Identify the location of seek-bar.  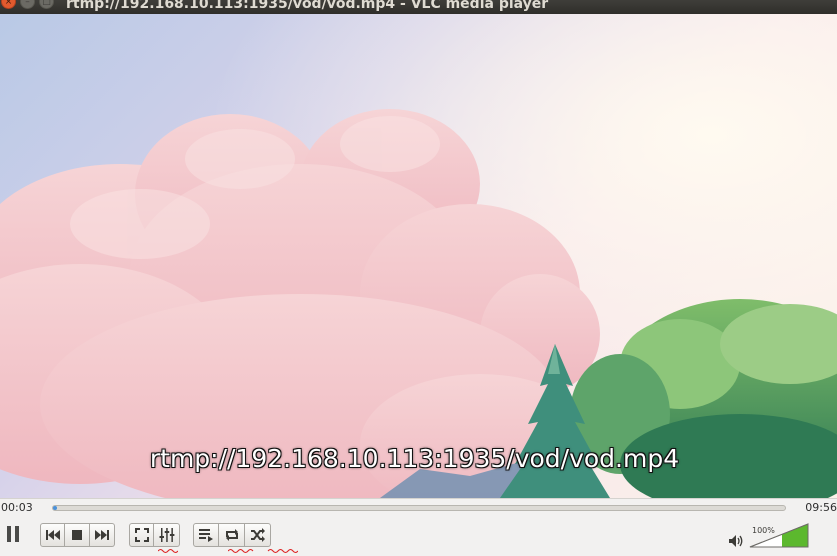
(419, 508).